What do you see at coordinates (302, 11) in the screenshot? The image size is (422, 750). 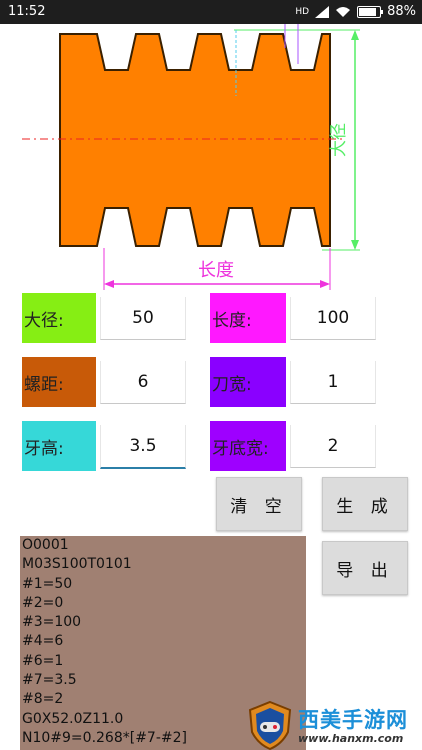 I see `signal-icon: HD` at bounding box center [302, 11].